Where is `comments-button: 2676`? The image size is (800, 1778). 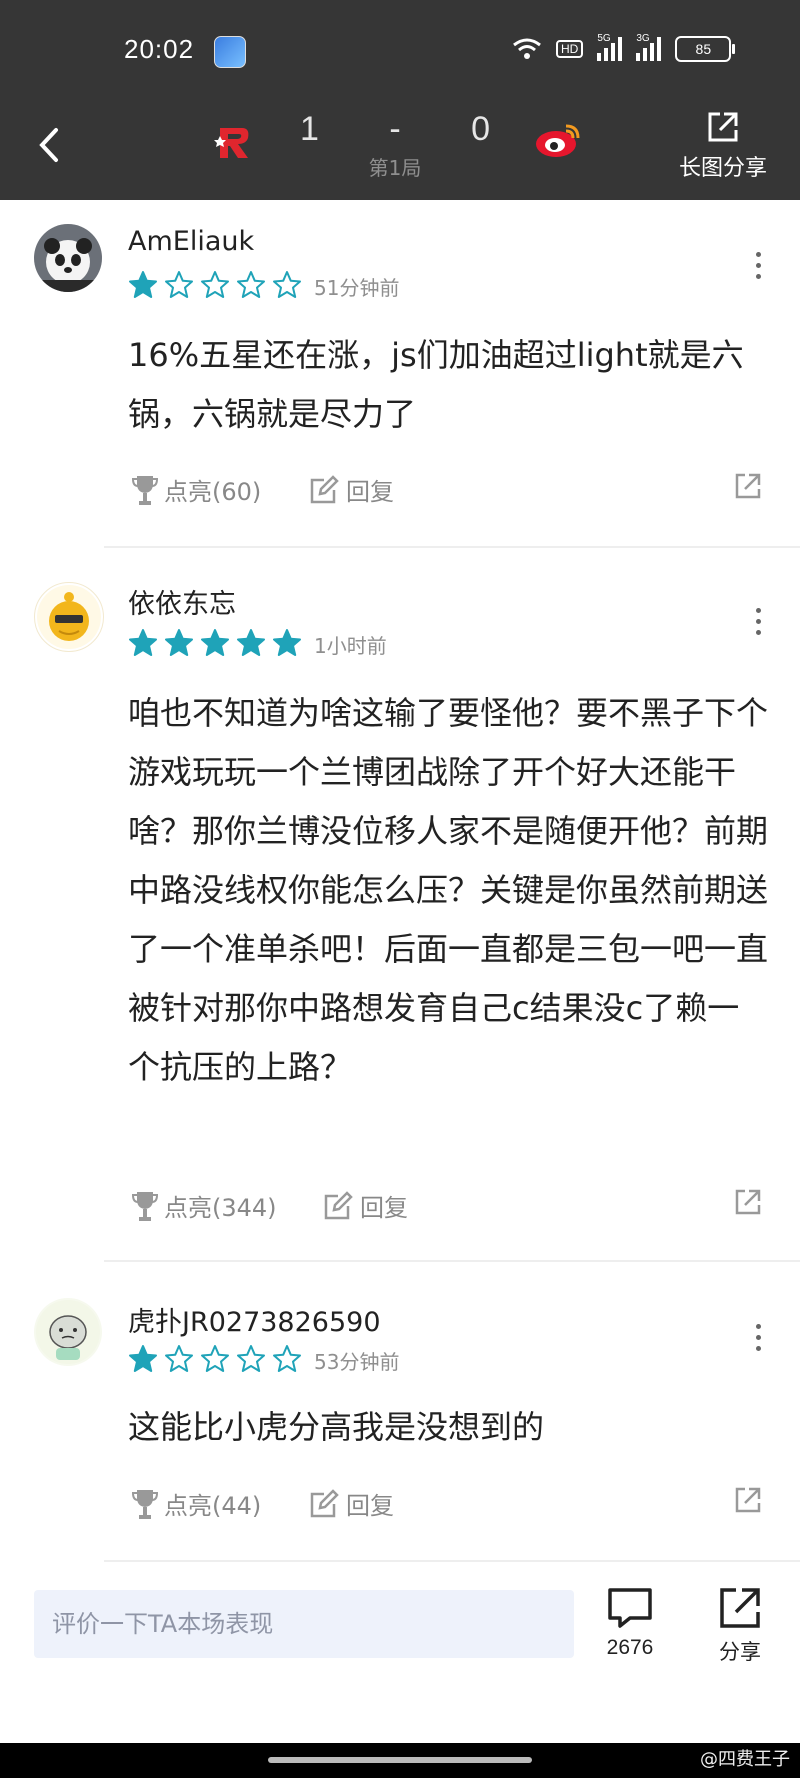
comments-button: 2676 is located at coordinates (630, 1623).